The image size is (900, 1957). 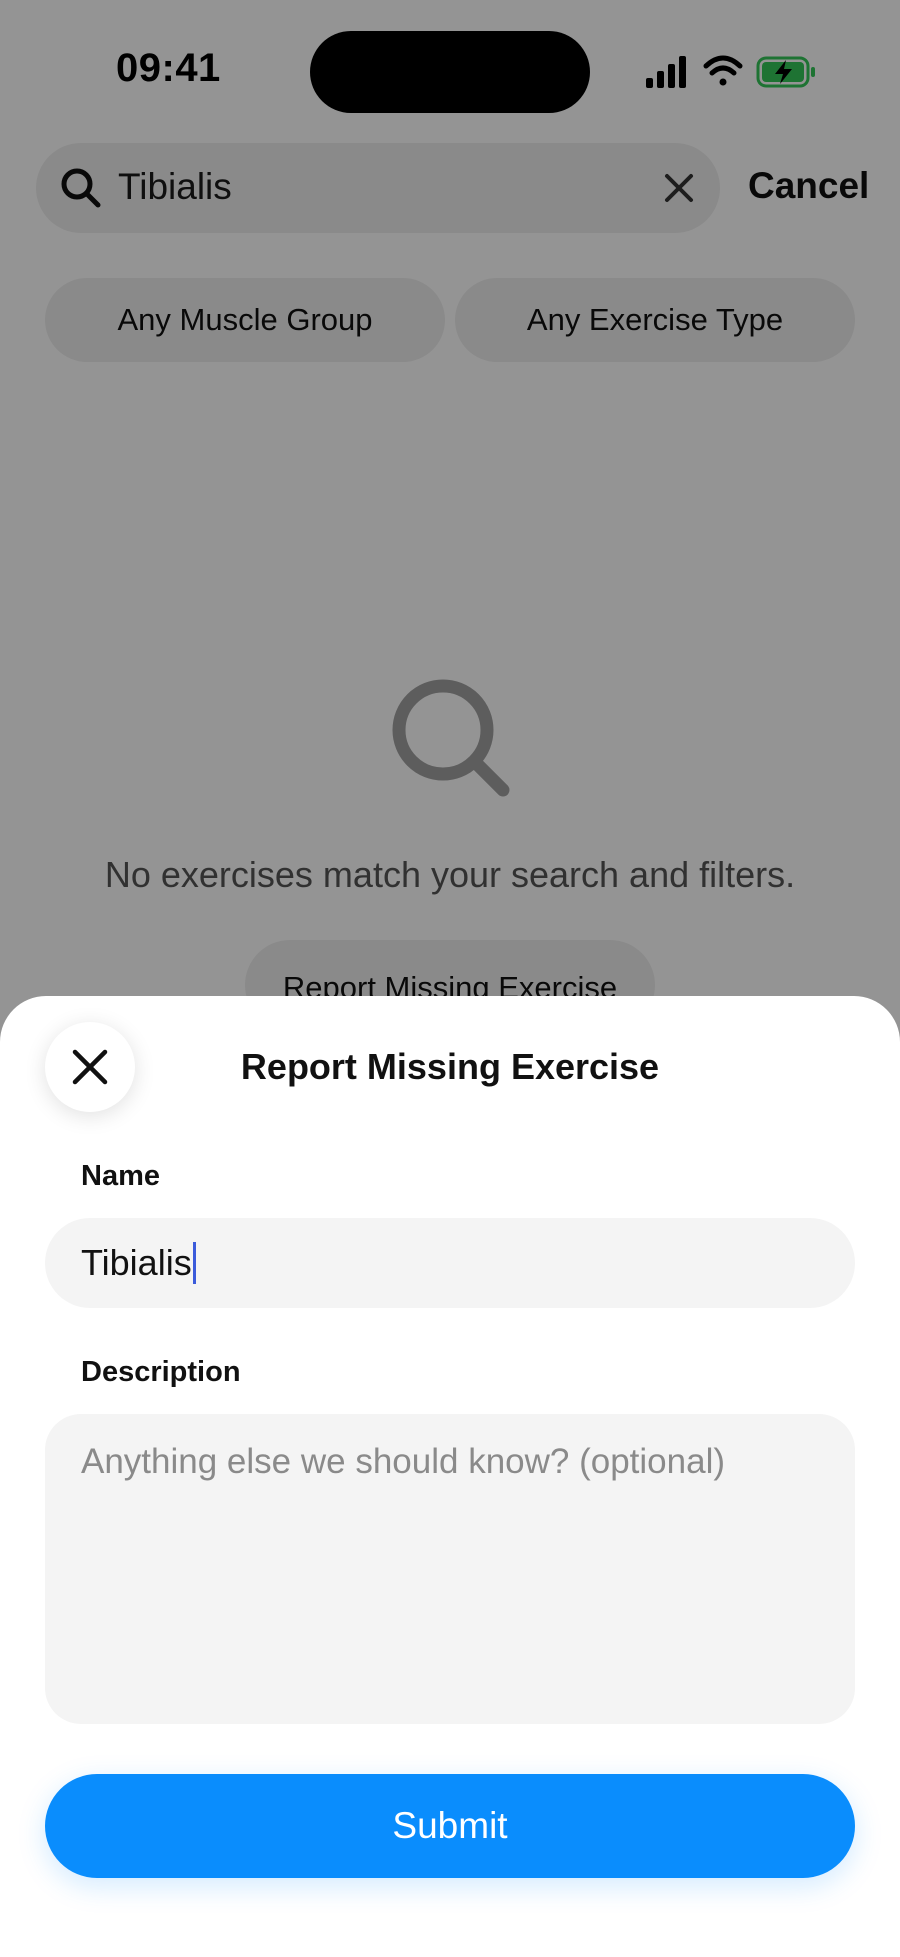 I want to click on description-field: Anything else we should know? (optional), so click(x=450, y=1569).